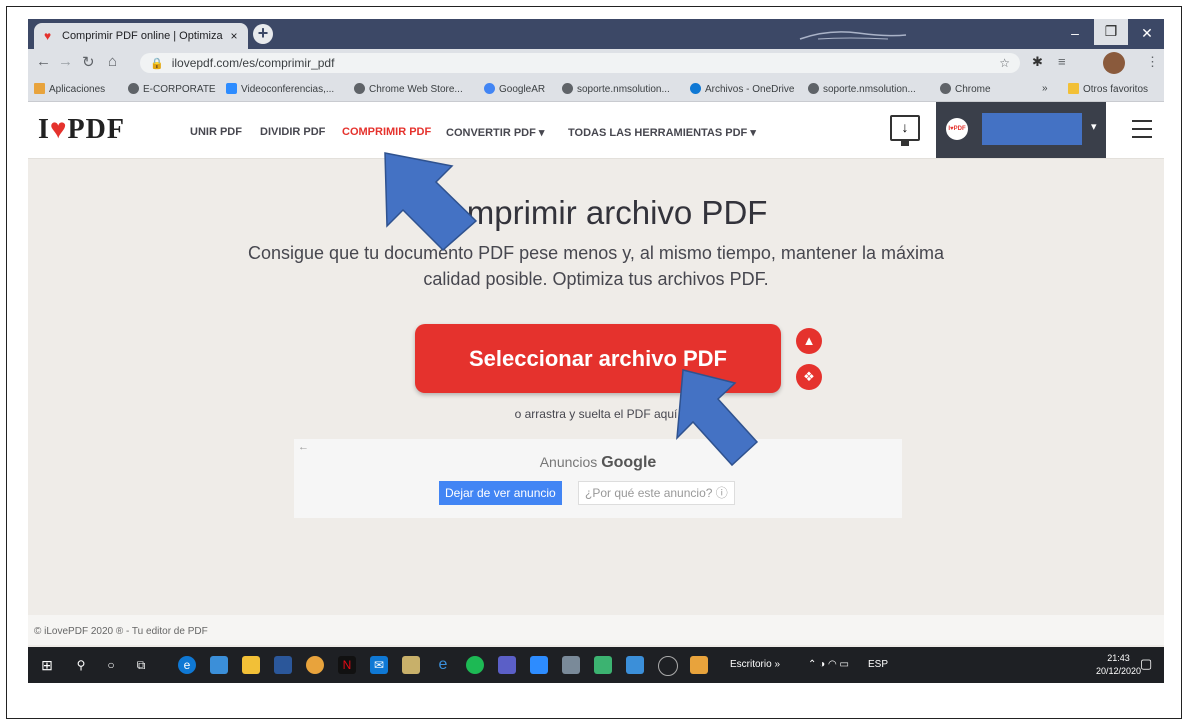 This screenshot has height=727, width=1190. What do you see at coordinates (58, 129) in the screenshot?
I see `logo-heart-icon: ♥` at bounding box center [58, 129].